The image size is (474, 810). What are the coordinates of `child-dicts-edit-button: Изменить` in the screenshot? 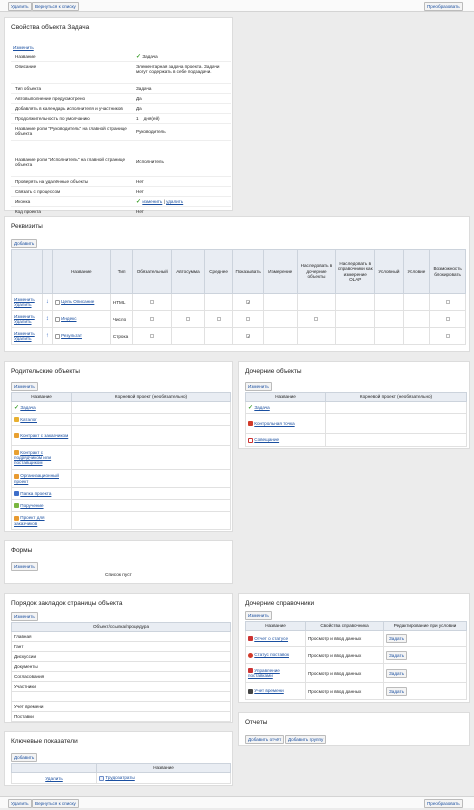 It's located at (258, 615).